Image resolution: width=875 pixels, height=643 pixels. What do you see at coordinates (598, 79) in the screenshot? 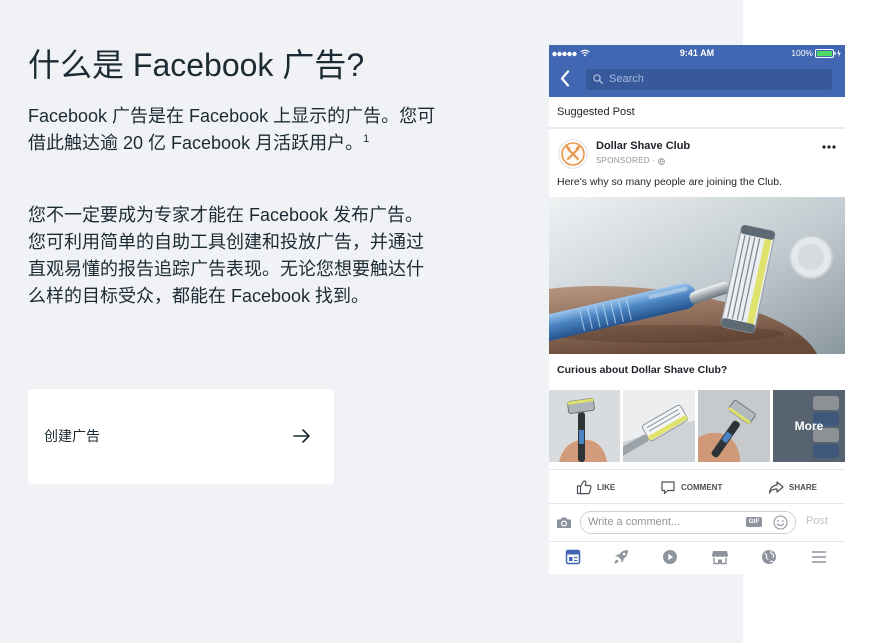
I see `search-icon` at bounding box center [598, 79].